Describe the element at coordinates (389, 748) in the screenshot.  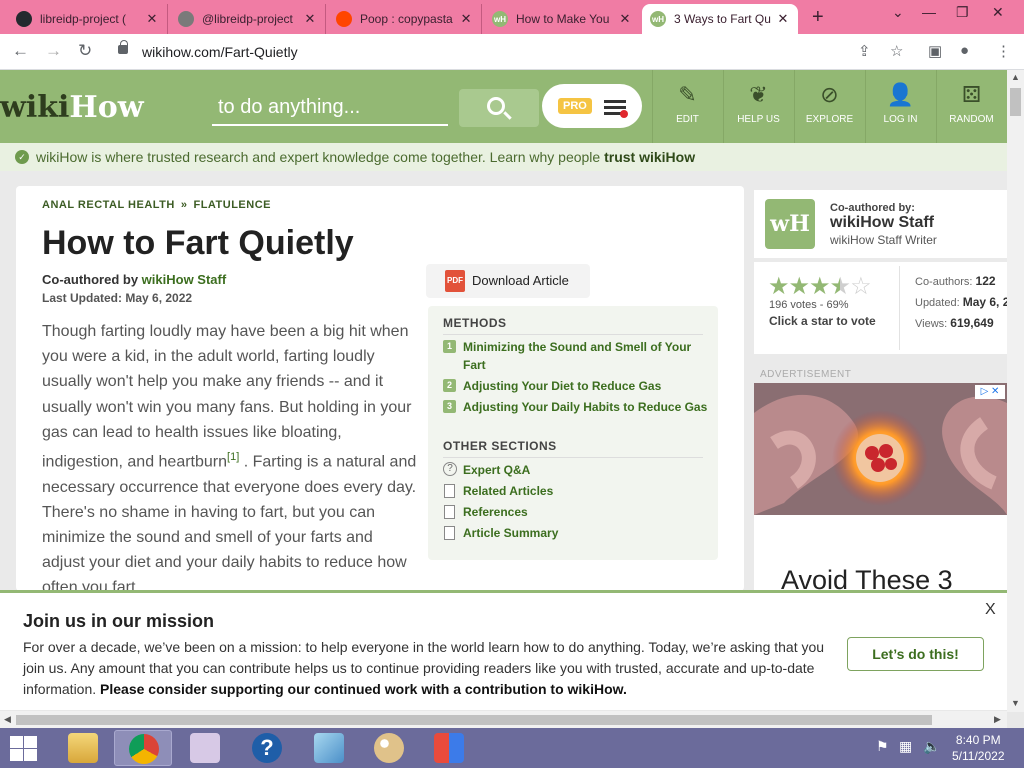
I see `taskbar-paint` at that location.